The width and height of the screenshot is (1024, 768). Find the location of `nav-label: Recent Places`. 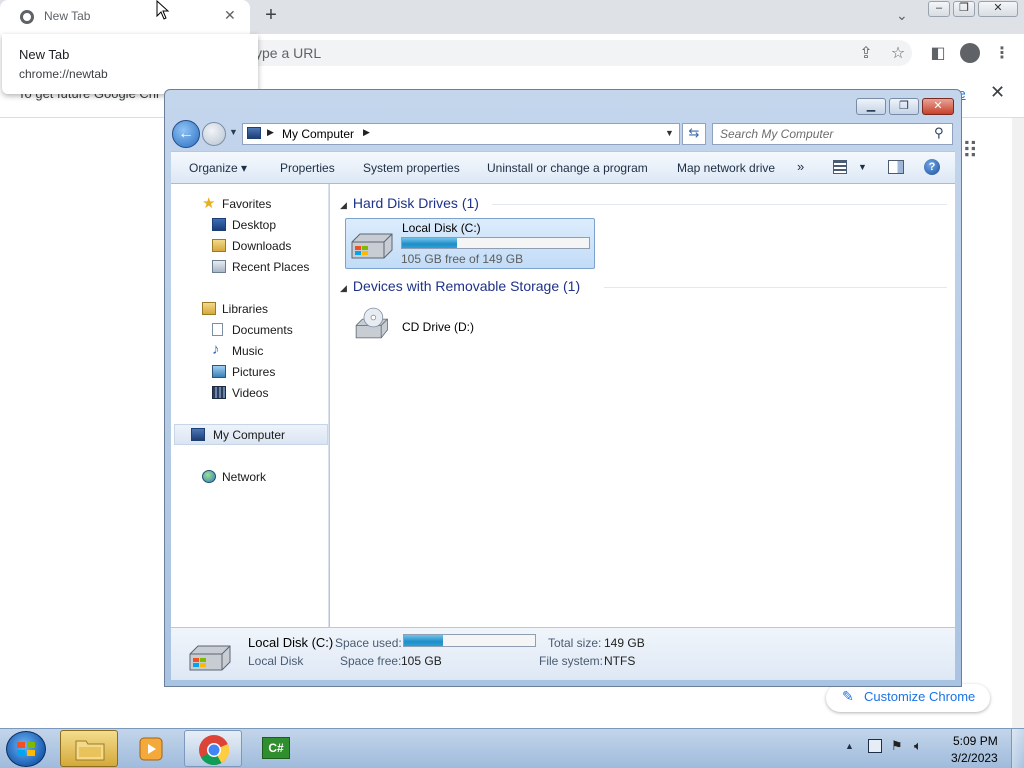

nav-label: Recent Places is located at coordinates (271, 267).